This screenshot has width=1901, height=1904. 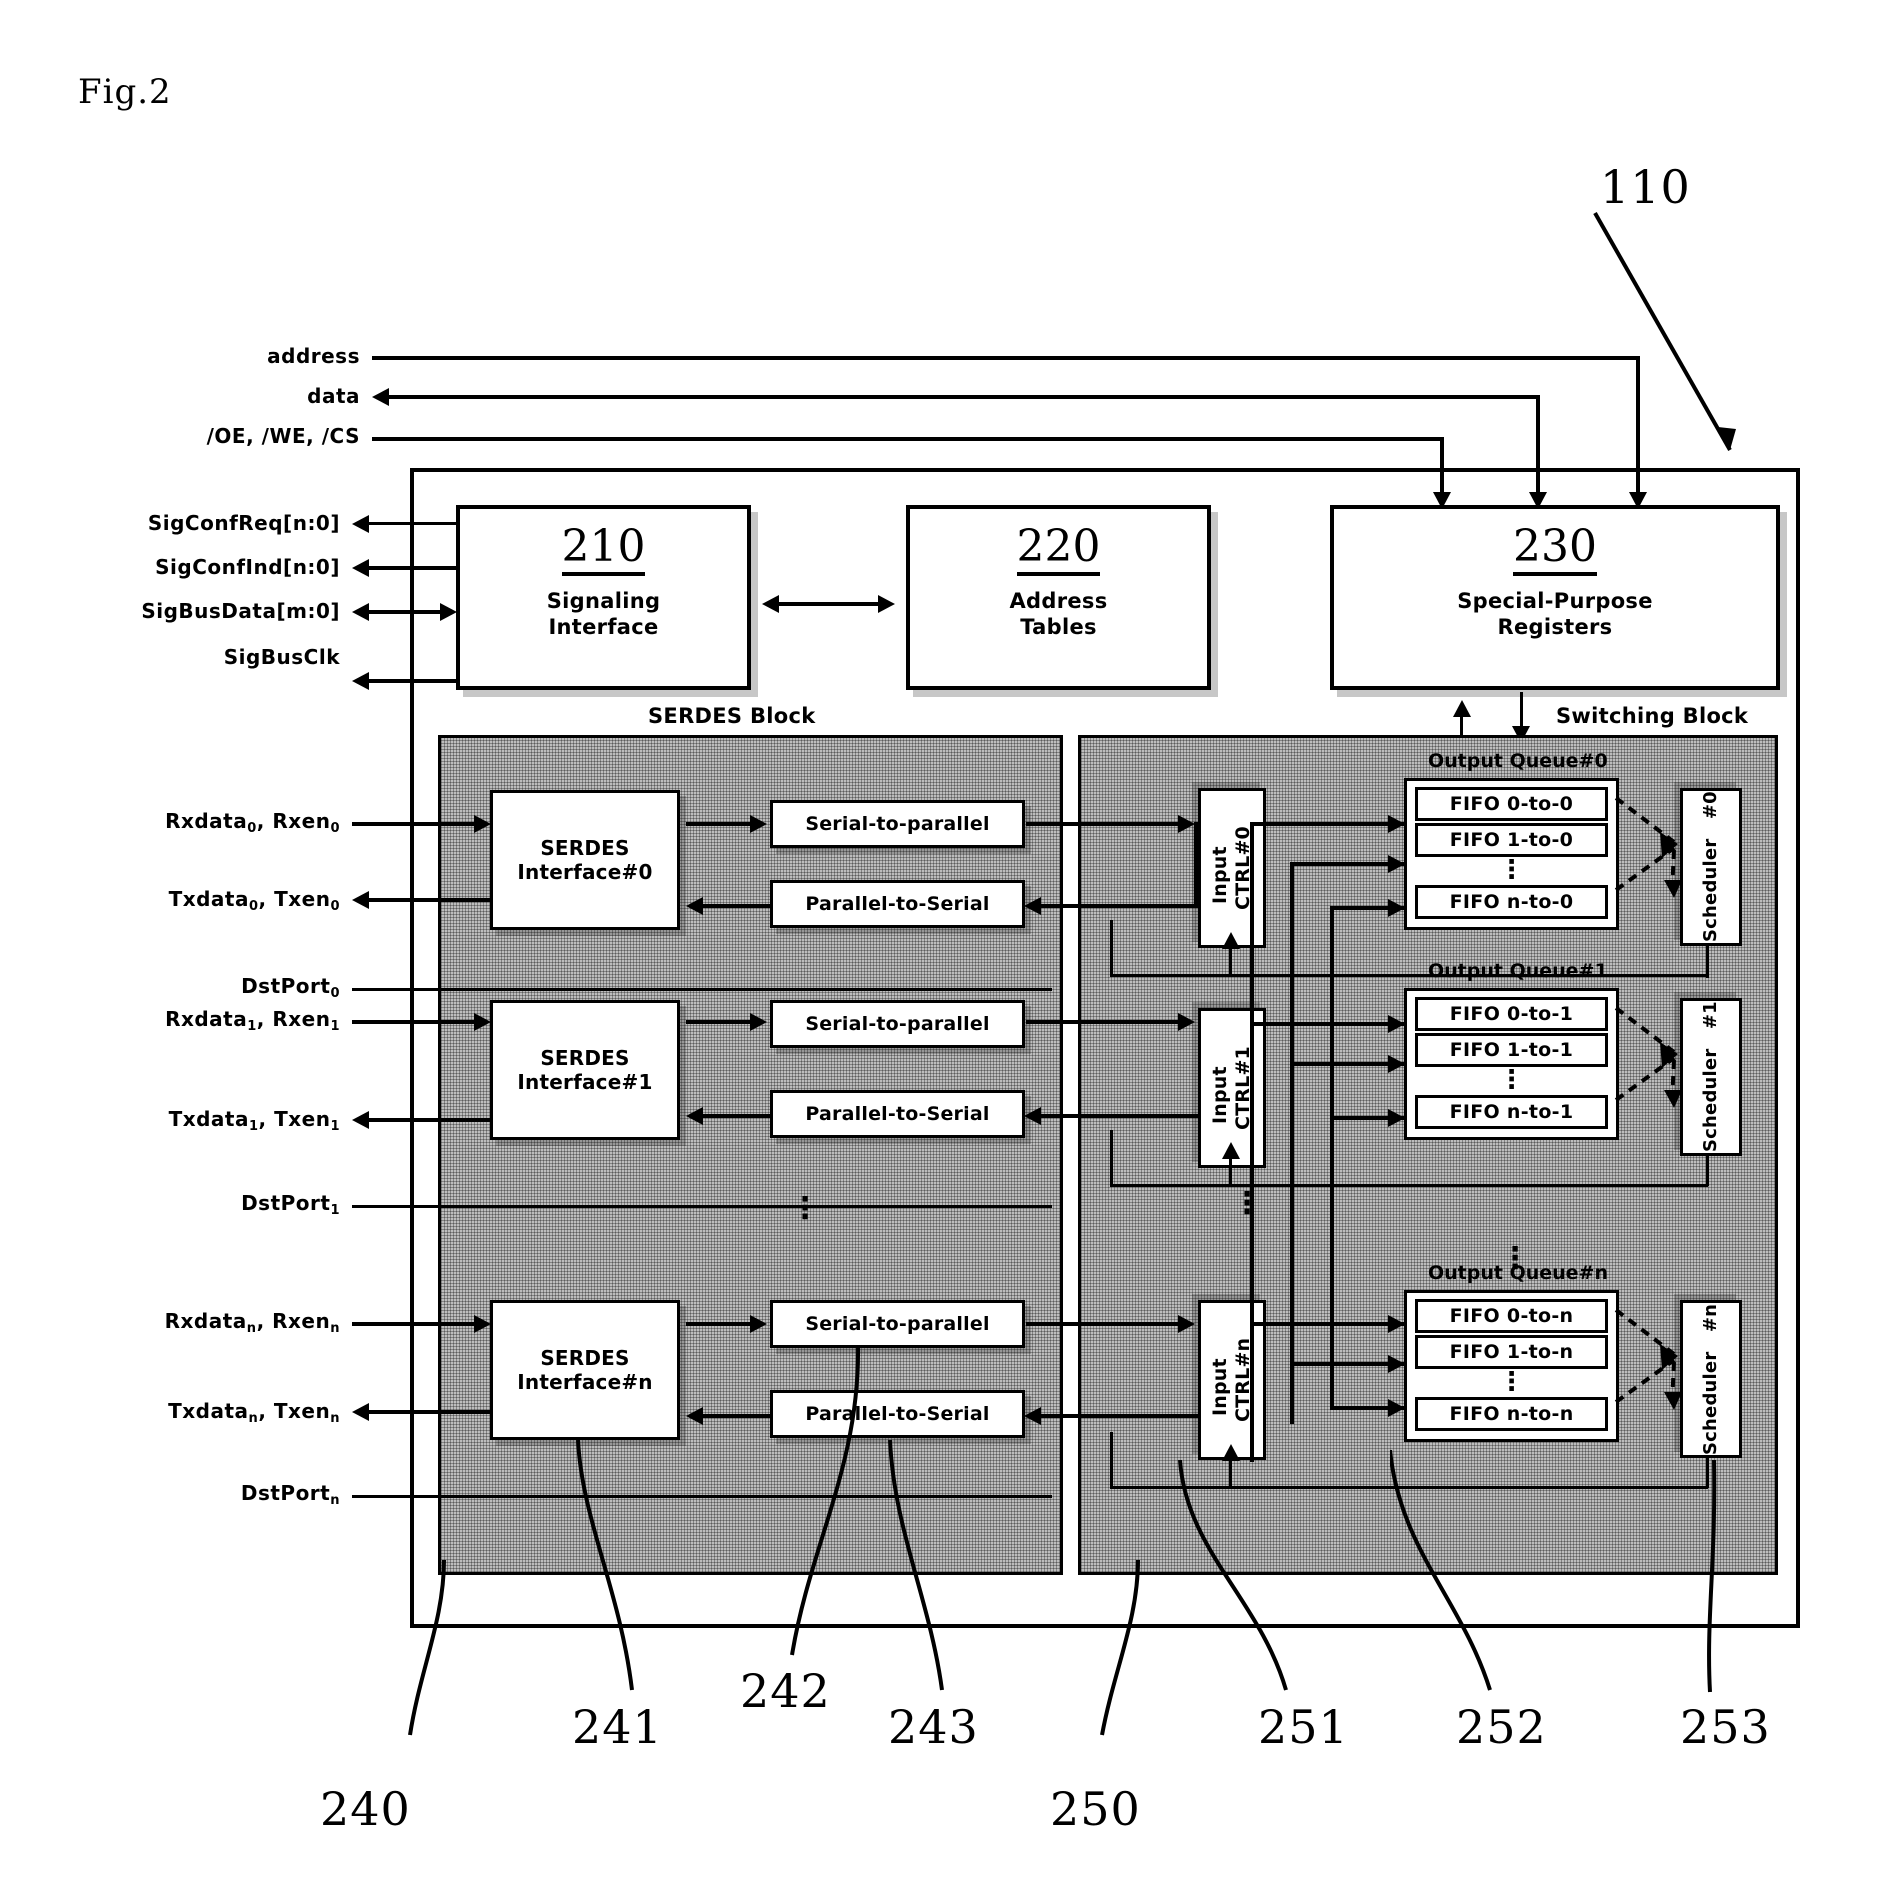 I want to click on line-serdes1-stp, so click(x=718, y=1022).